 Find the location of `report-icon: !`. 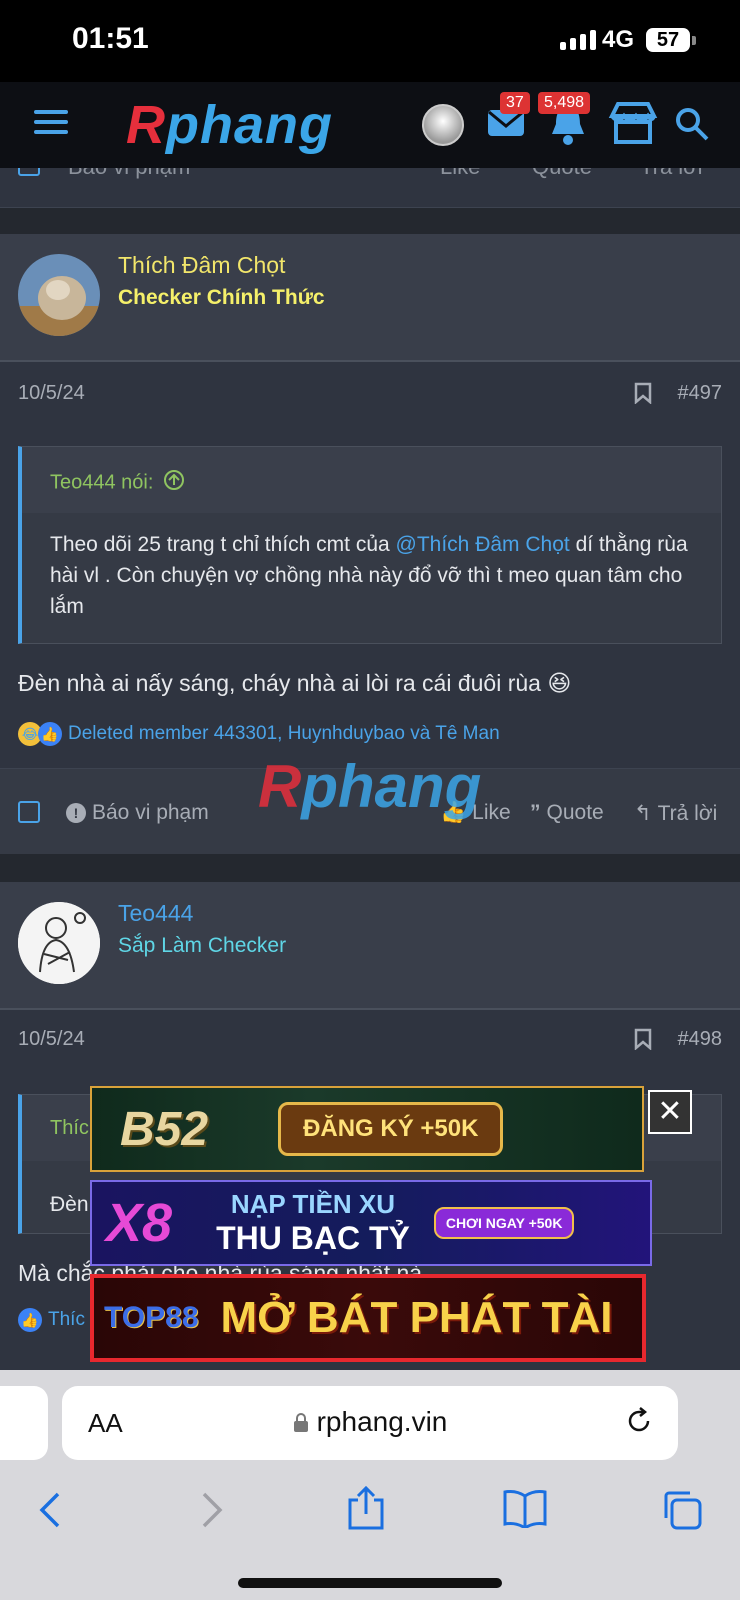

report-icon: ! is located at coordinates (76, 813).